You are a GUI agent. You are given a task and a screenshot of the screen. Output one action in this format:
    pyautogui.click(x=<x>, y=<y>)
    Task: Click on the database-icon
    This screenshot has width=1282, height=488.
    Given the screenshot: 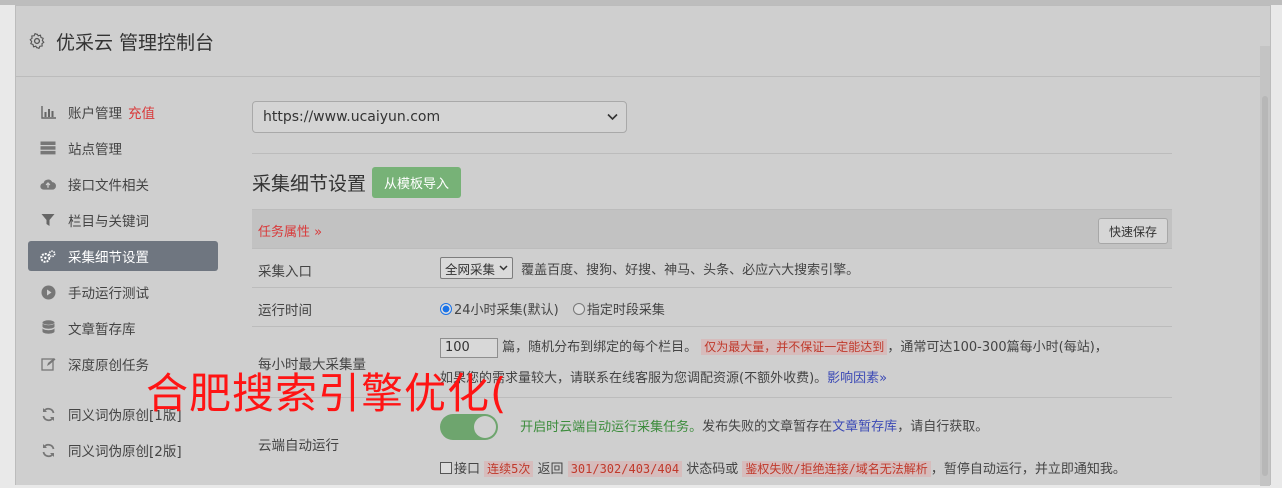 What is the action you would take?
    pyautogui.click(x=48, y=328)
    